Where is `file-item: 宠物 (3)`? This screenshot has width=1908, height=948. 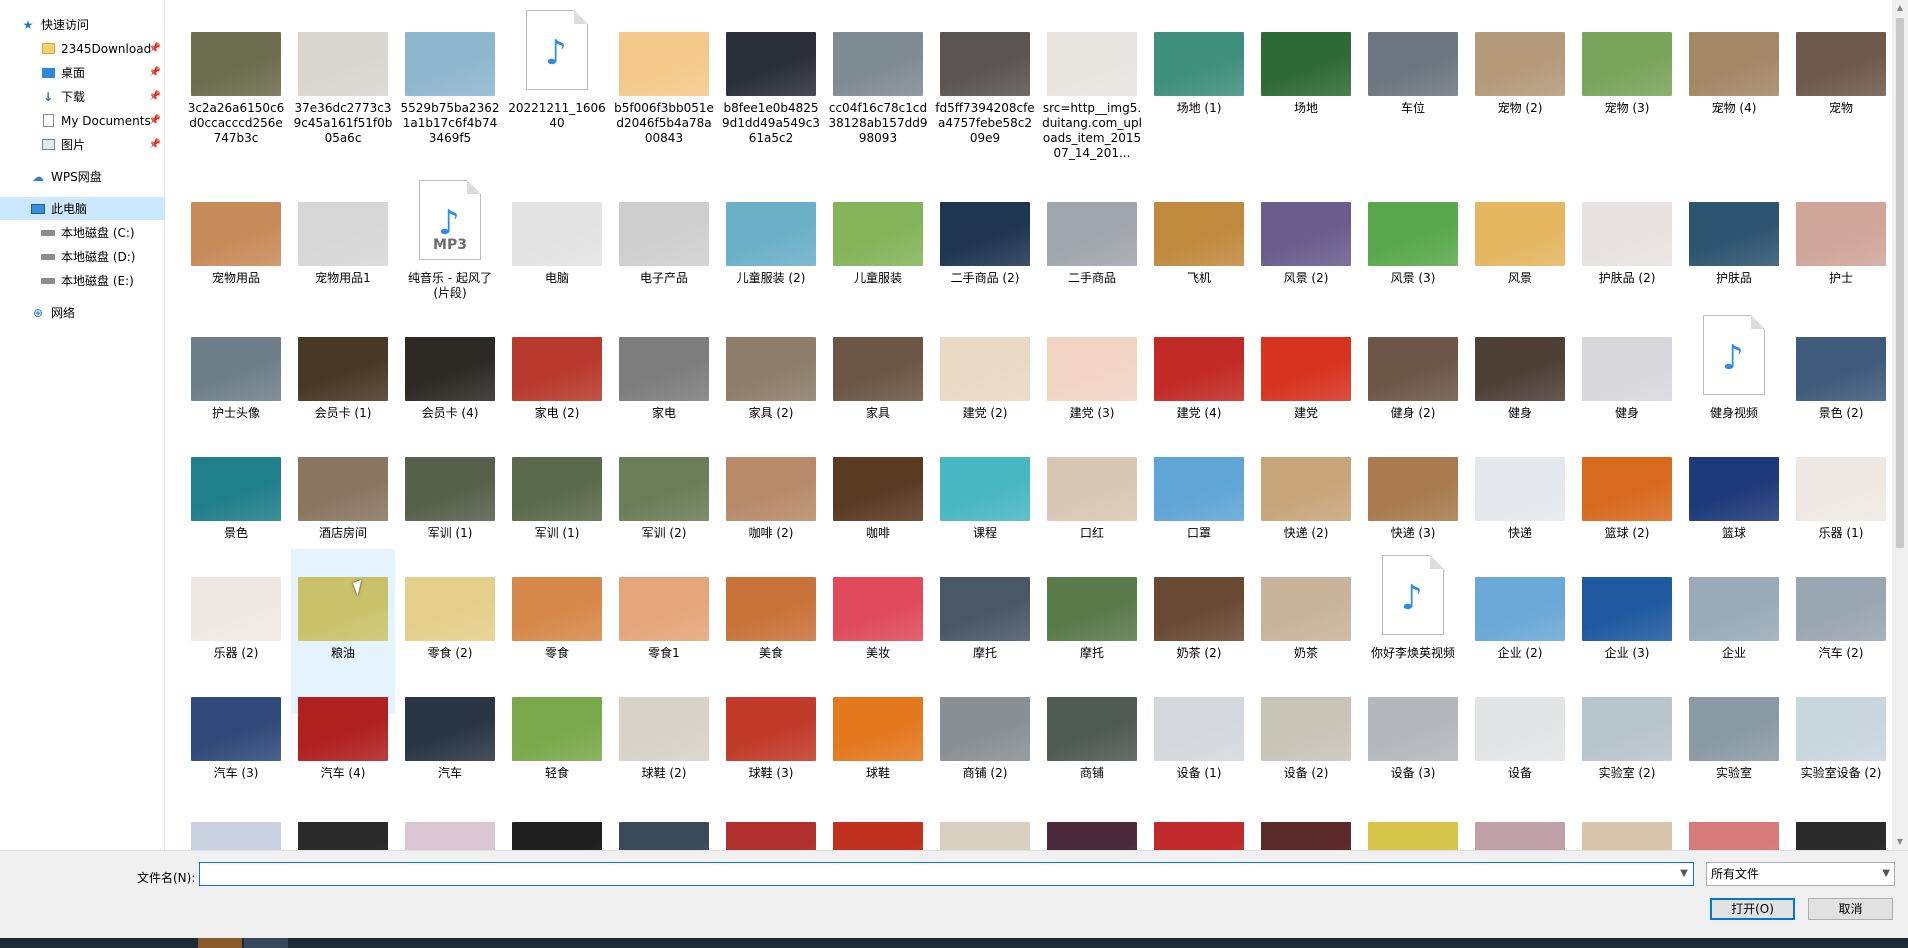 file-item: 宠物 (3) is located at coordinates (1627, 86).